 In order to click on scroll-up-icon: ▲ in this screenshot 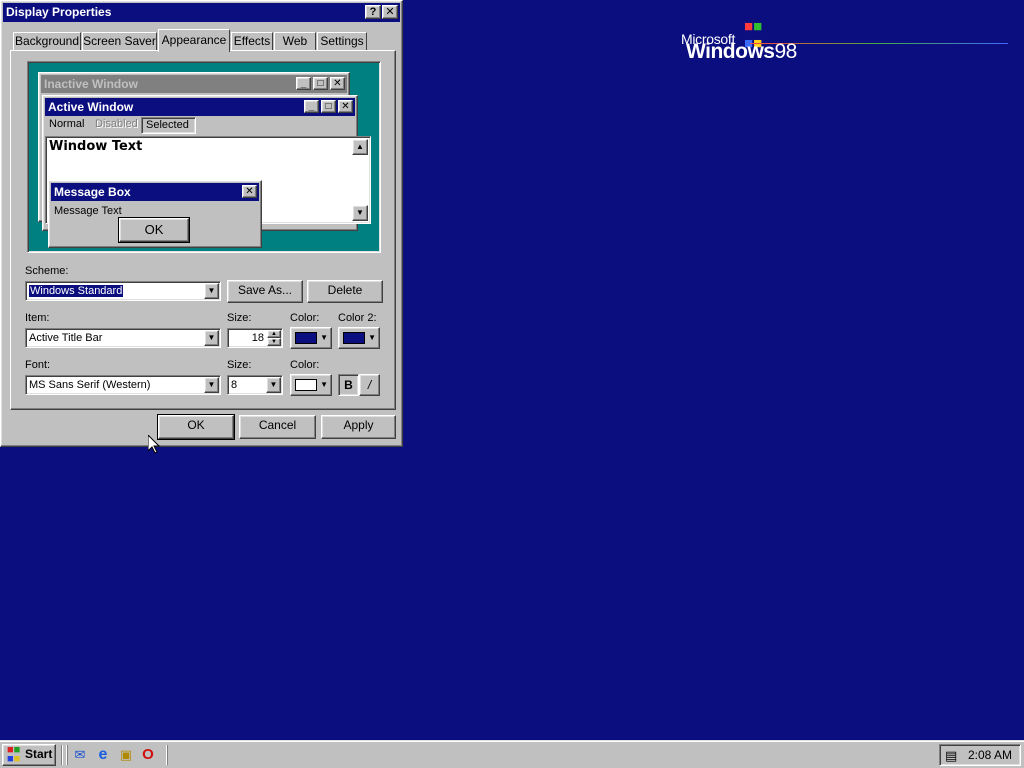, I will do `click(360, 147)`.